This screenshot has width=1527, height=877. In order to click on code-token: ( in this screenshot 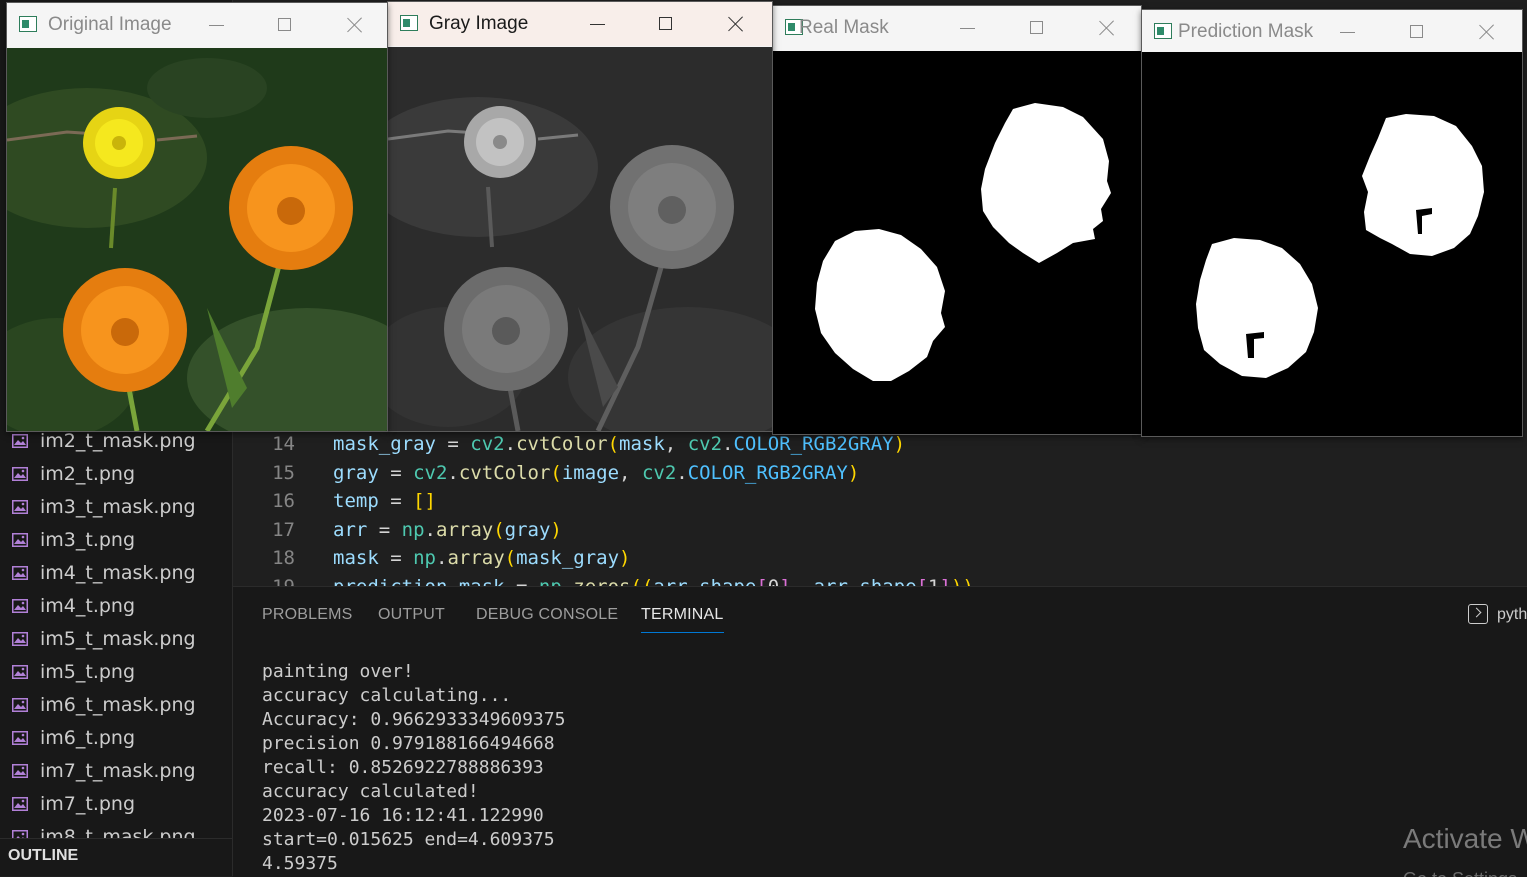, I will do `click(613, 444)`.